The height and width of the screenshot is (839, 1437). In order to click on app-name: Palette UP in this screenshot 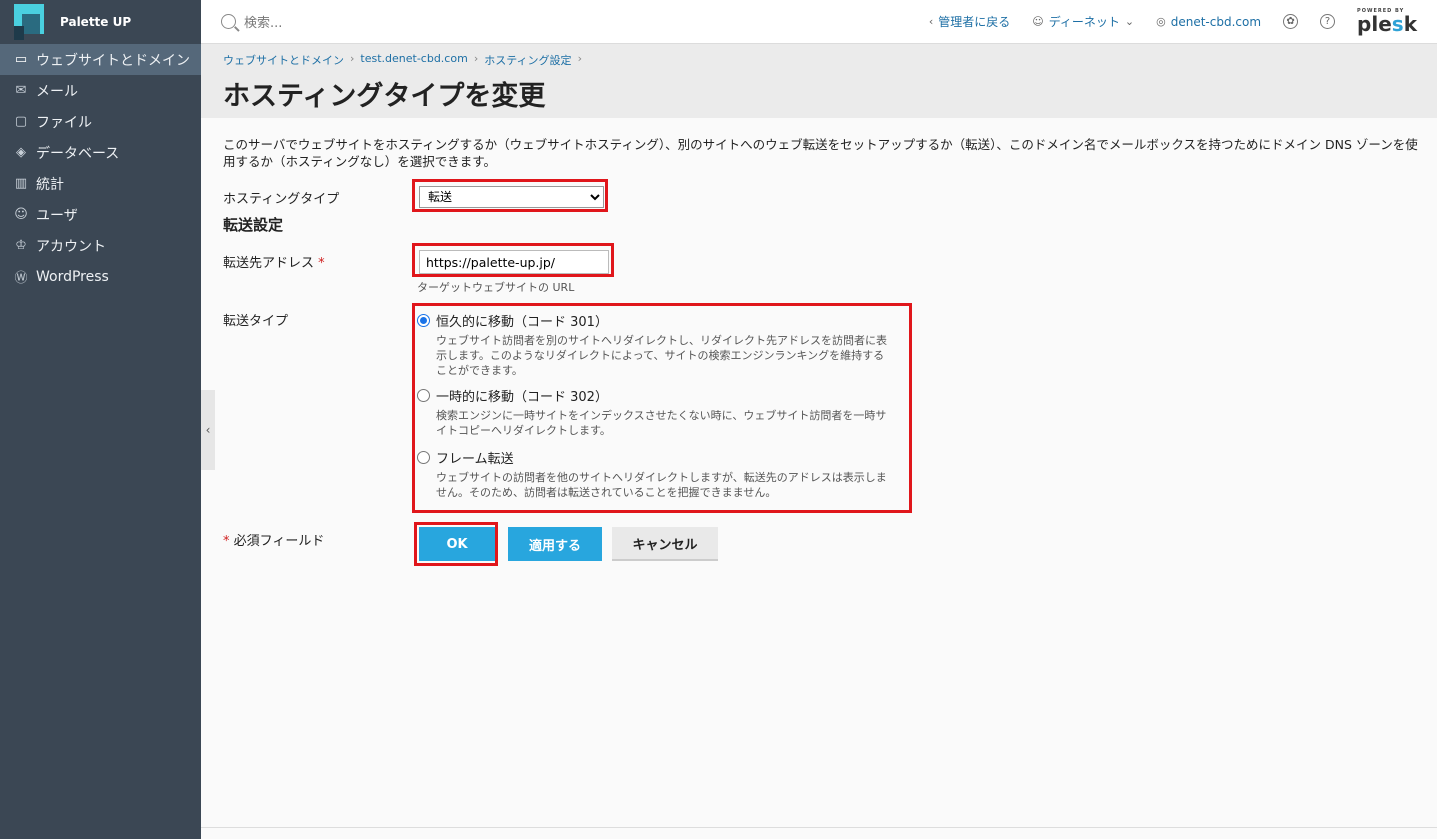, I will do `click(96, 22)`.